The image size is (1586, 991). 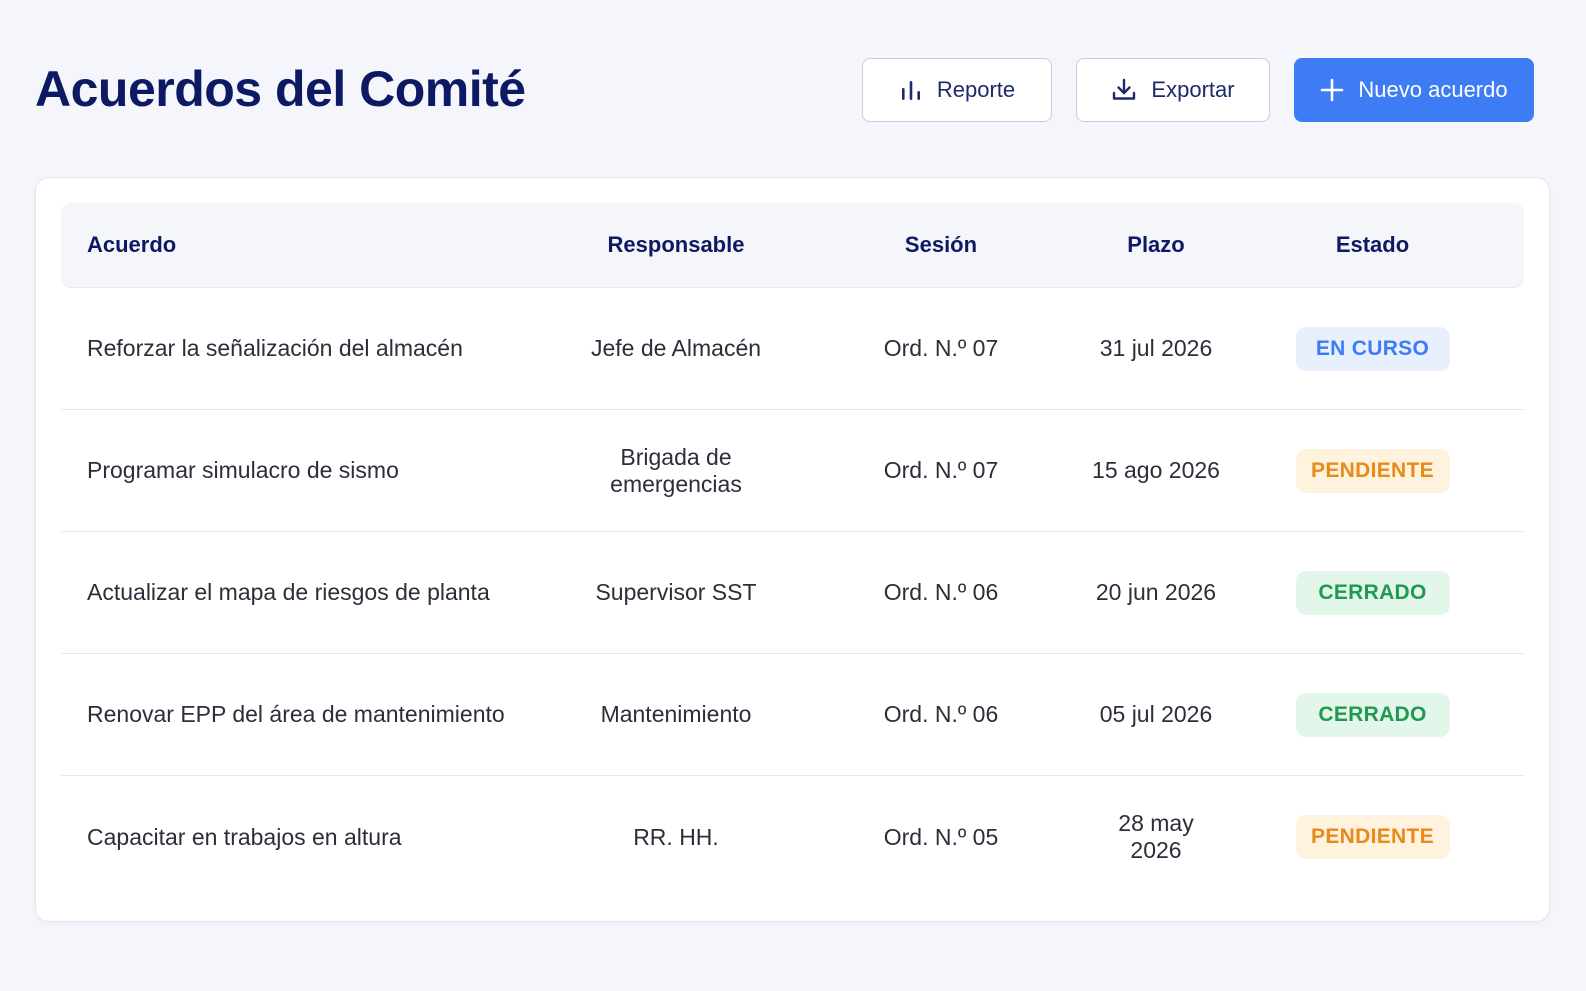 I want to click on column-header-estado: Estado, so click(x=1372, y=245).